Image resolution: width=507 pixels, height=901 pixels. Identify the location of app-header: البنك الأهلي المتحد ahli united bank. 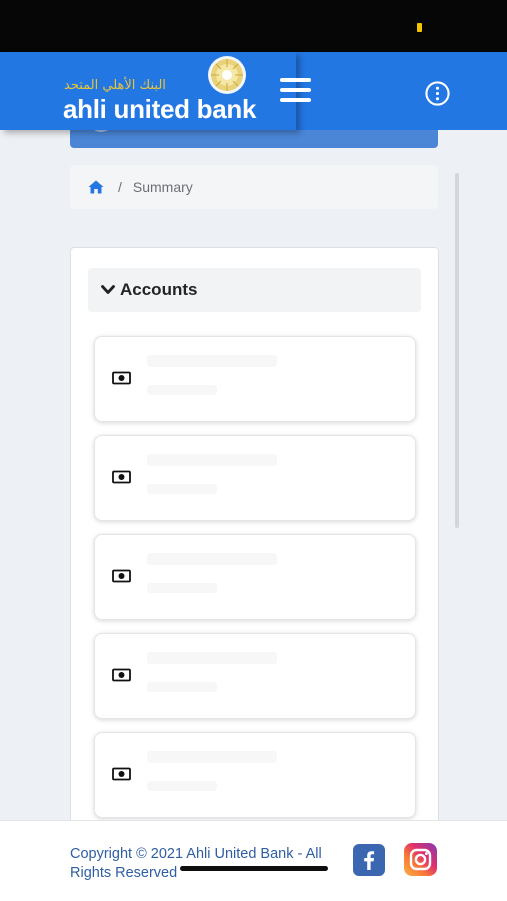
(253, 91).